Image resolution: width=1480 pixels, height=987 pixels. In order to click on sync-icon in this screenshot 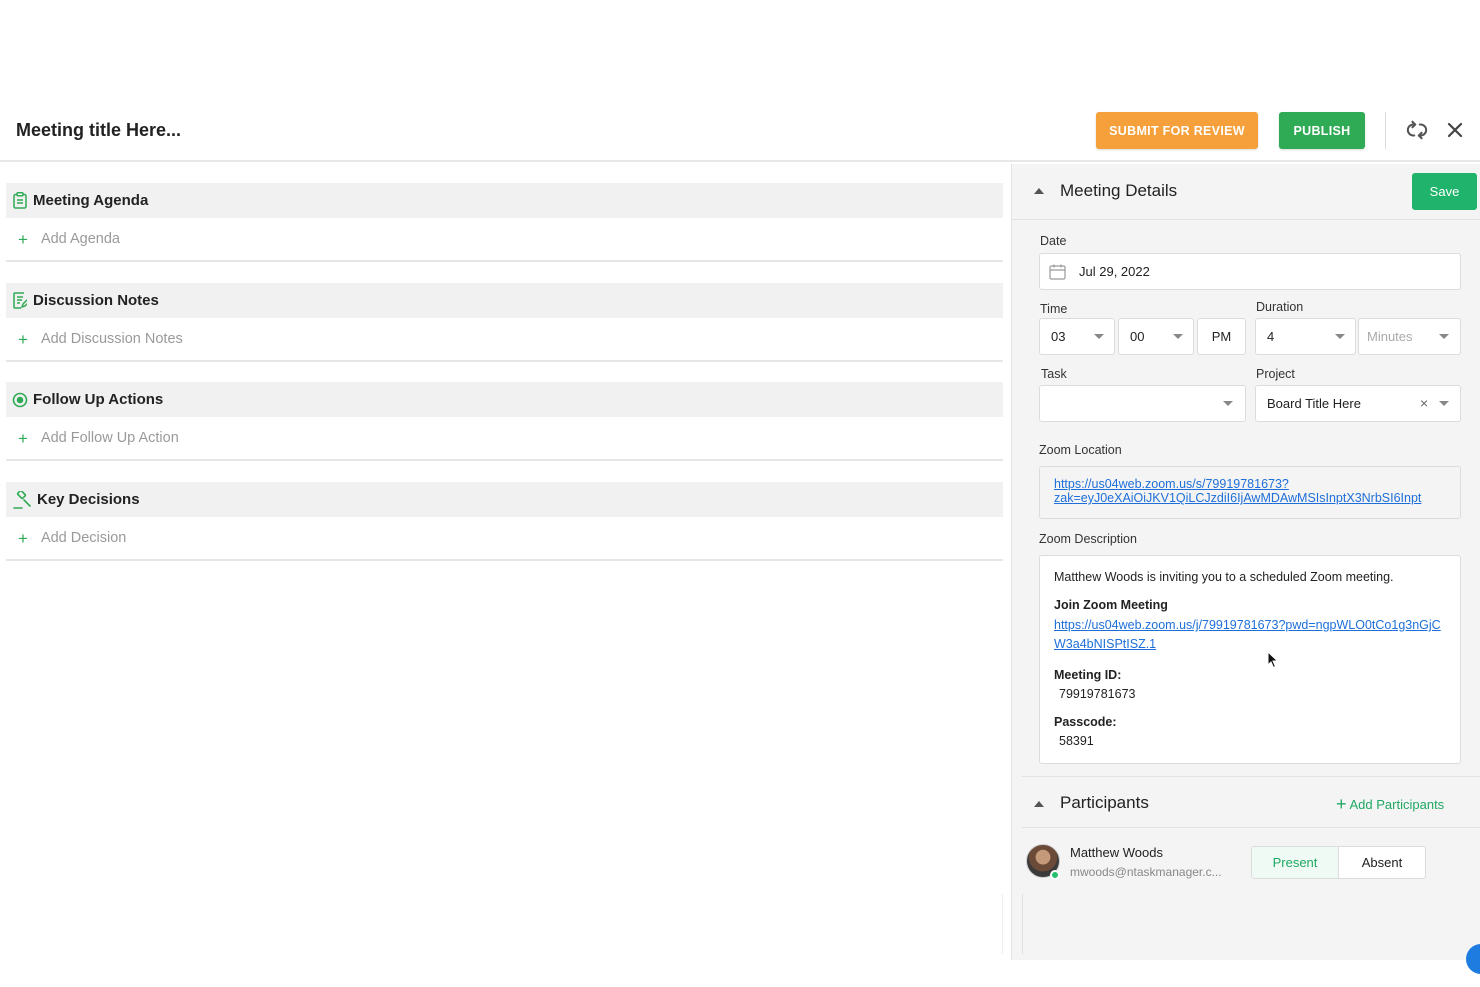, I will do `click(1417, 130)`.